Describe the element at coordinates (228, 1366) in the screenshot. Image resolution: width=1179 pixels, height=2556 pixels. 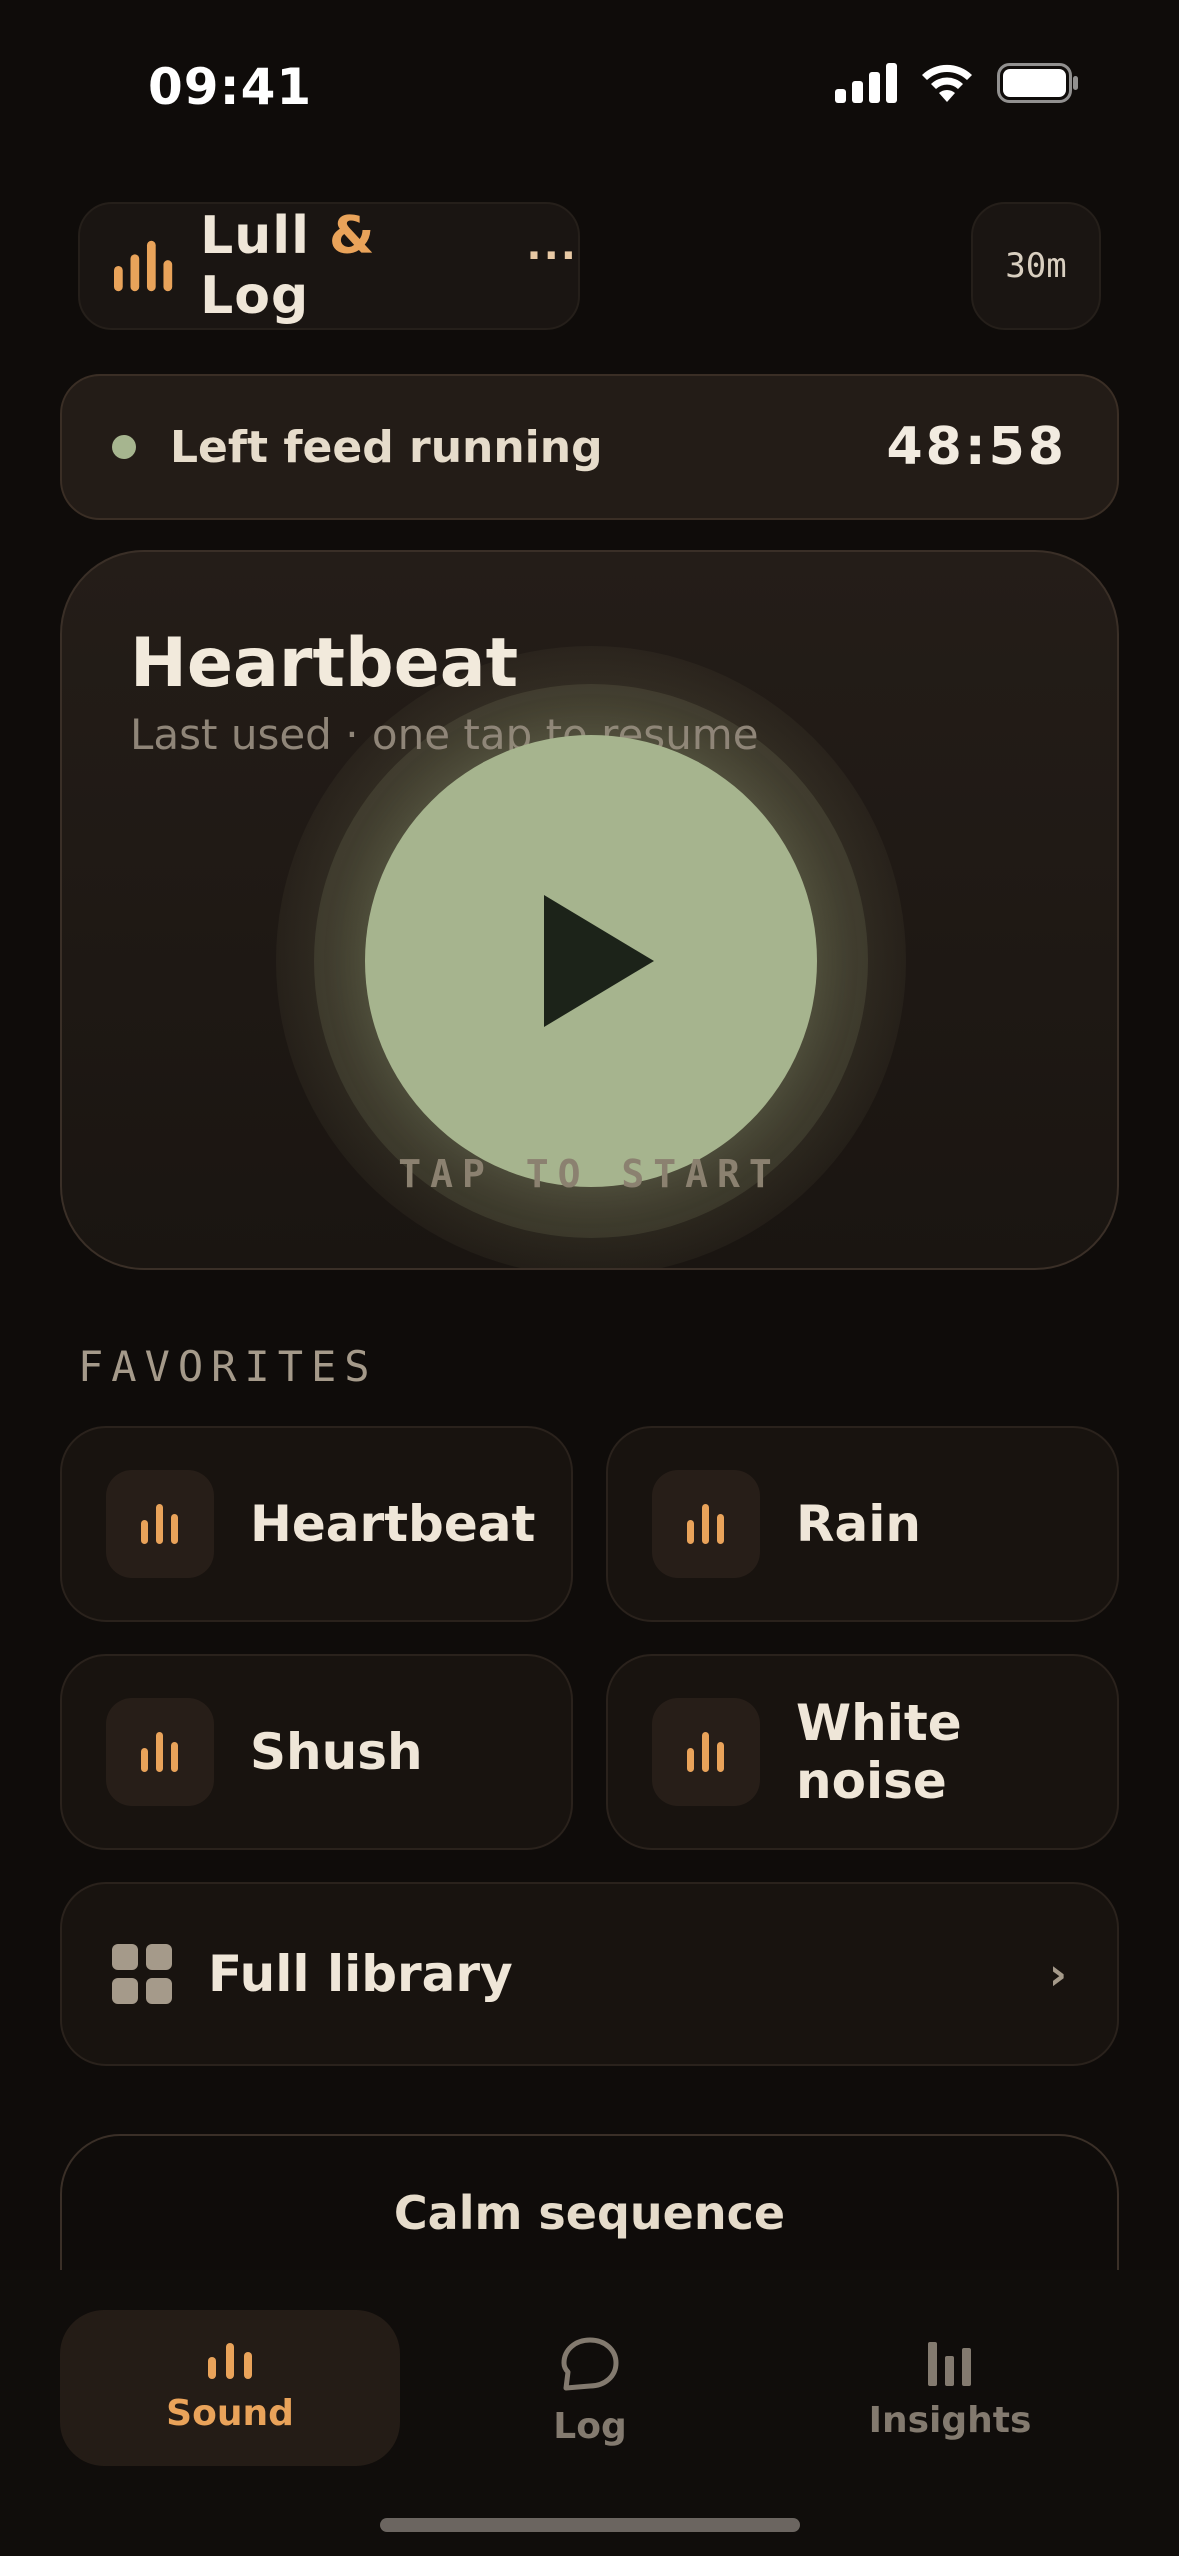
I see `favorites-heading: FAVORITES` at that location.